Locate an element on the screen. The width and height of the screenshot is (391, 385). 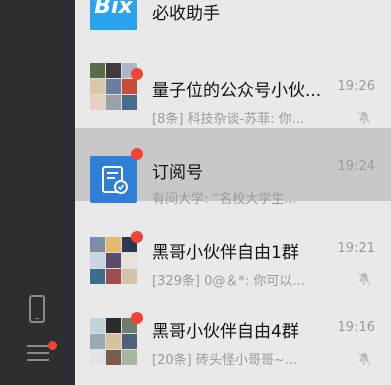
subscription-glyph-icon is located at coordinates (115, 180).